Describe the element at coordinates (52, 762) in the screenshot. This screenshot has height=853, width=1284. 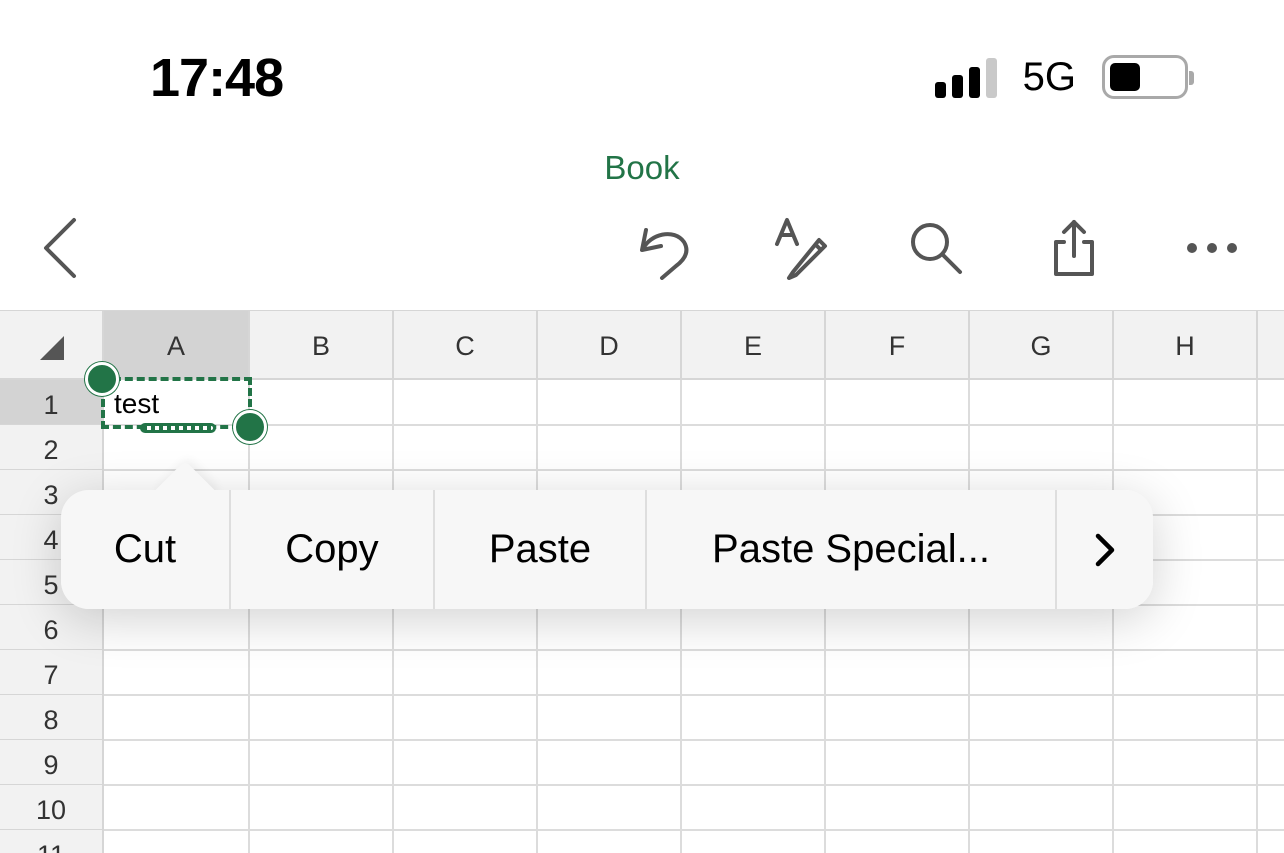
I see `row-header-9: 9` at that location.